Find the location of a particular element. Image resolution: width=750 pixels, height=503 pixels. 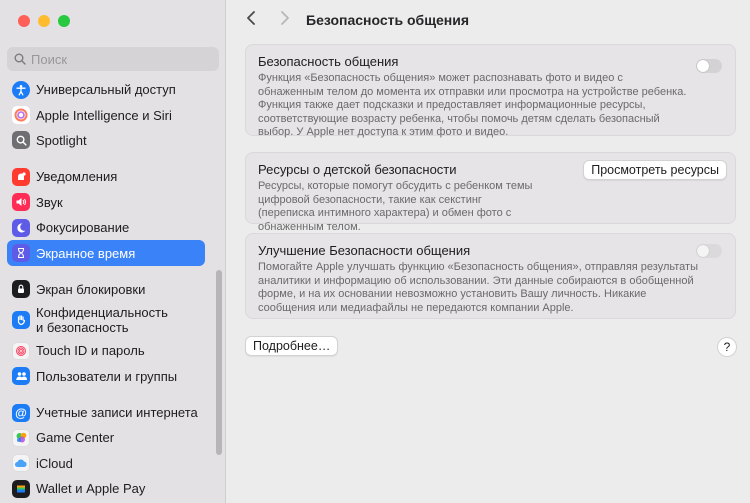

sidebar-item-label: Пользователи и группы is located at coordinates (107, 376).